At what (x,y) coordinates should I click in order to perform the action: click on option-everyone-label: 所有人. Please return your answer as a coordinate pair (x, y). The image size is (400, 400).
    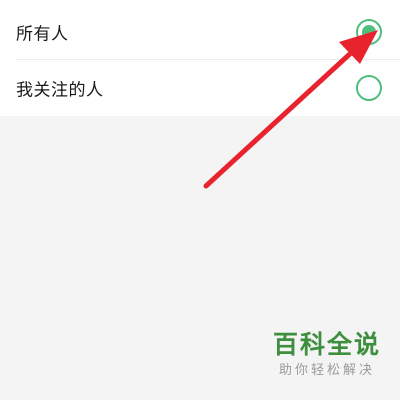
    Looking at the image, I should click on (42, 34).